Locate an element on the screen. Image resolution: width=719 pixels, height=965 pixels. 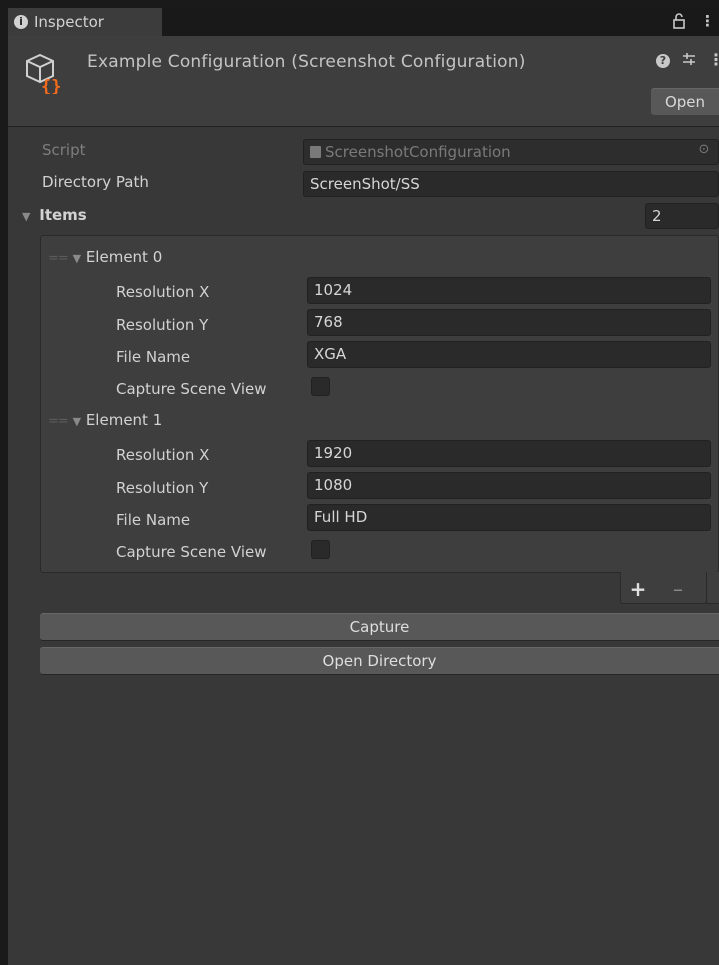
script-field: ScreenshotConfiguration is located at coordinates (511, 152).